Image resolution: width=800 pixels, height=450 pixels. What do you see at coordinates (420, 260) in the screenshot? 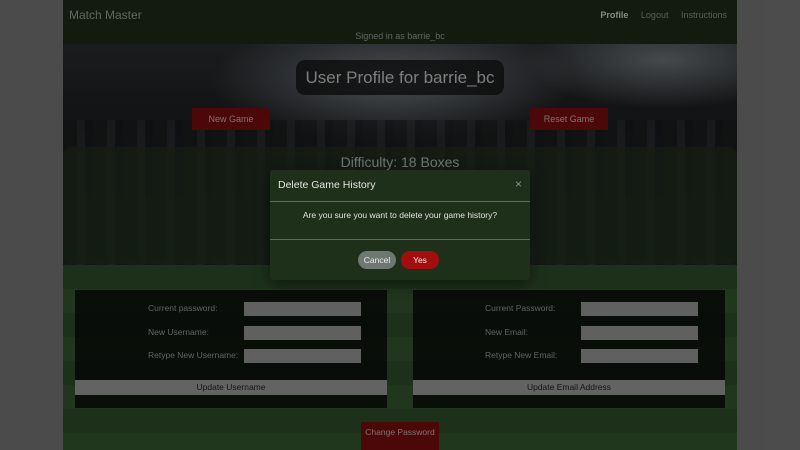
I see `confirm-yes-button: Yes` at bounding box center [420, 260].